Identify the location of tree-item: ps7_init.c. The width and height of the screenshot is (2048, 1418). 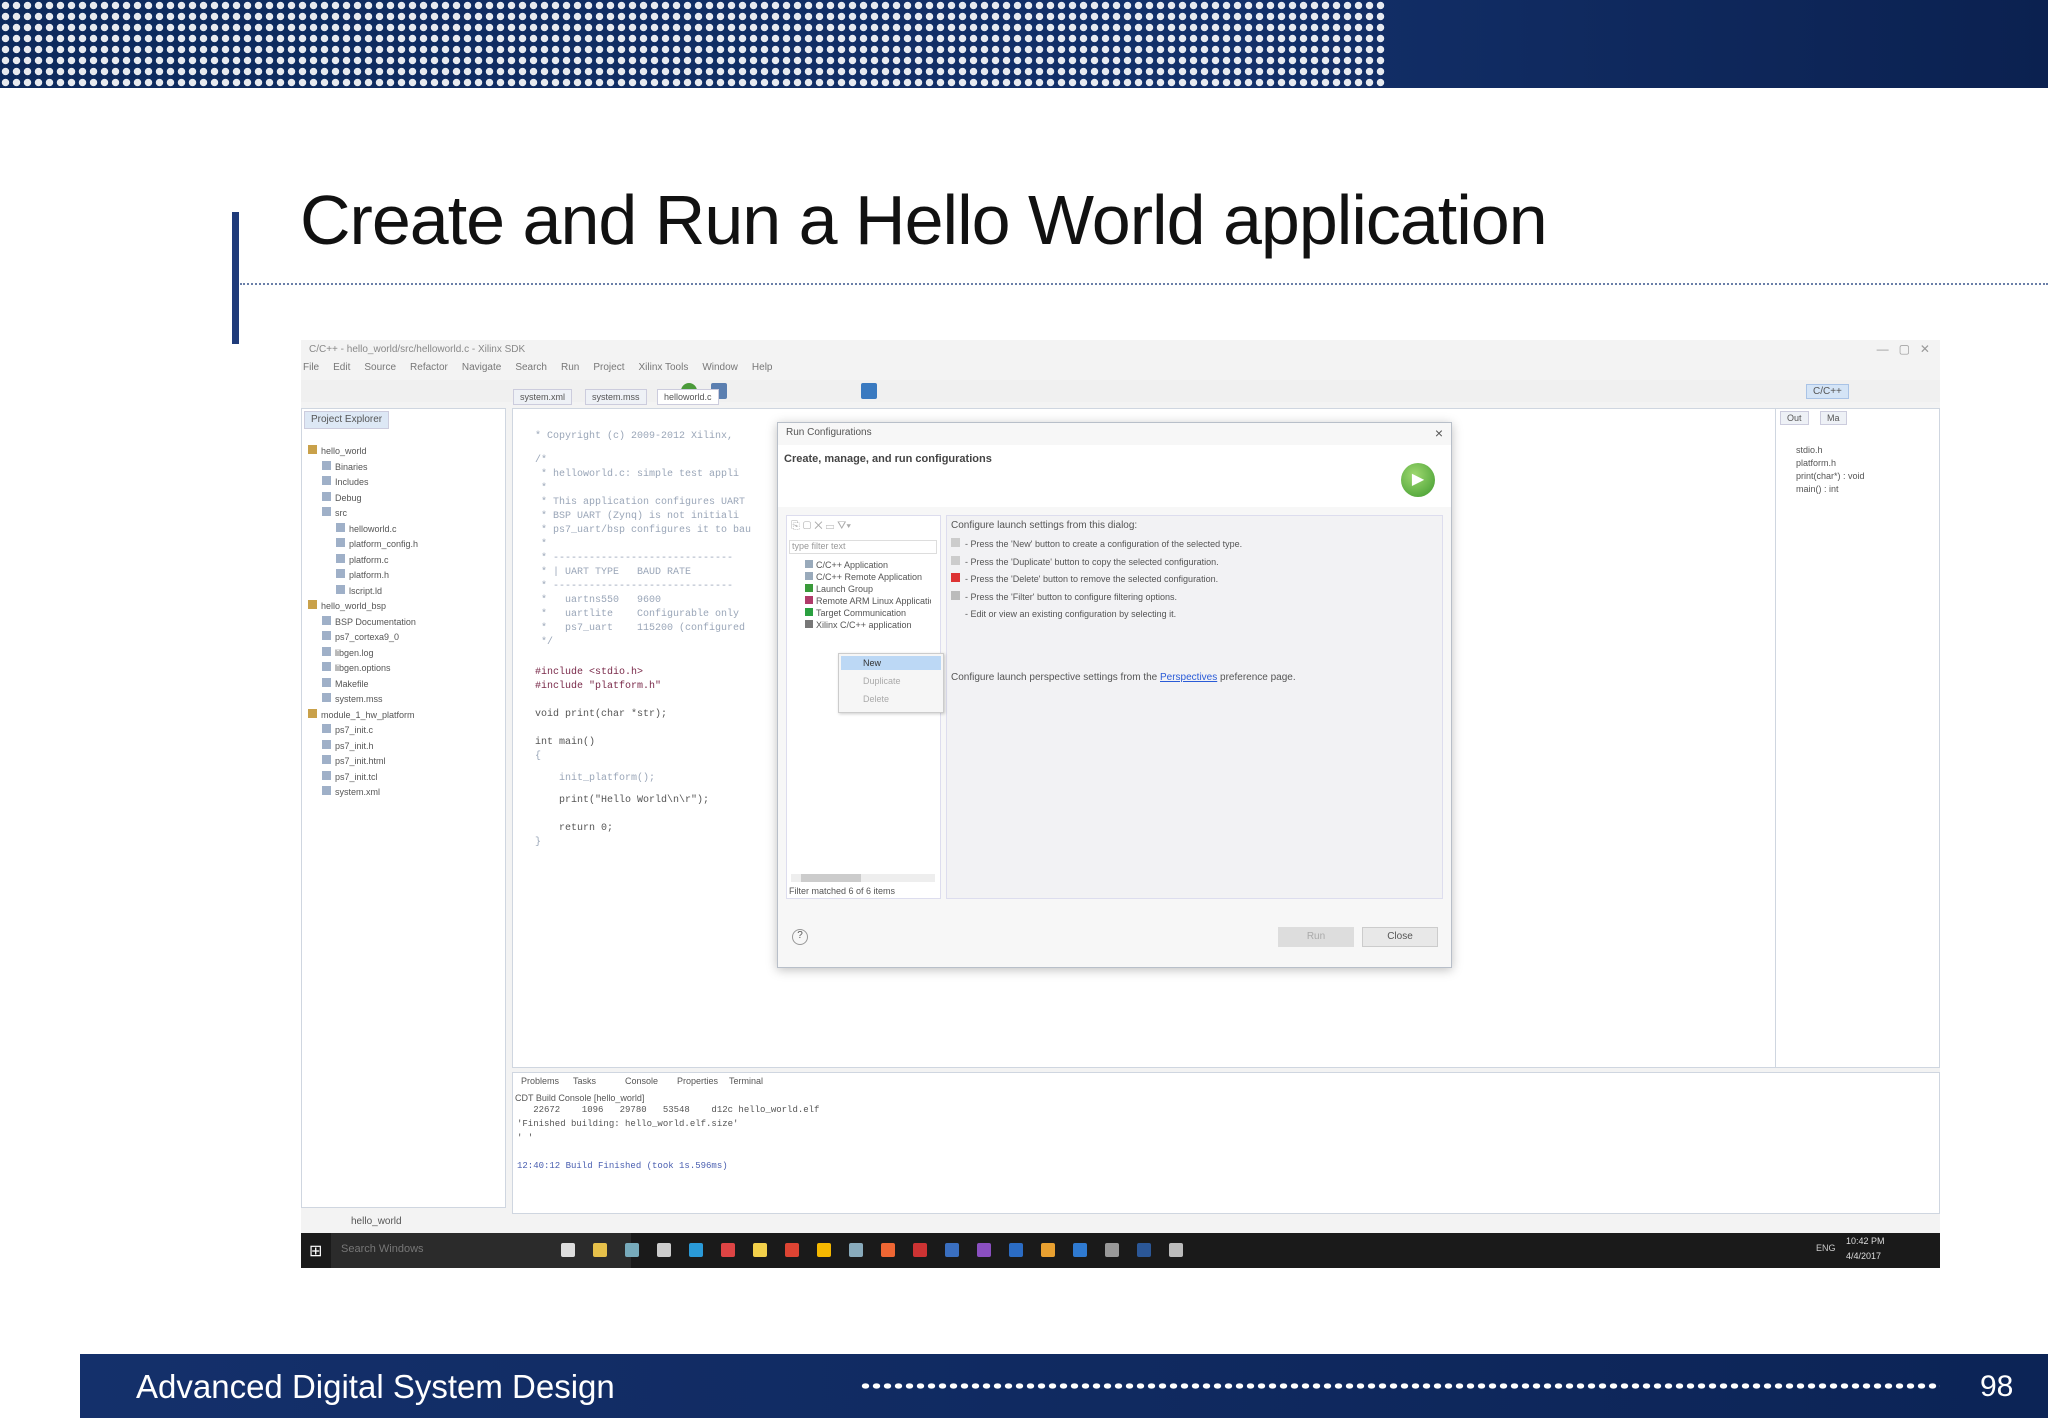
(347, 729).